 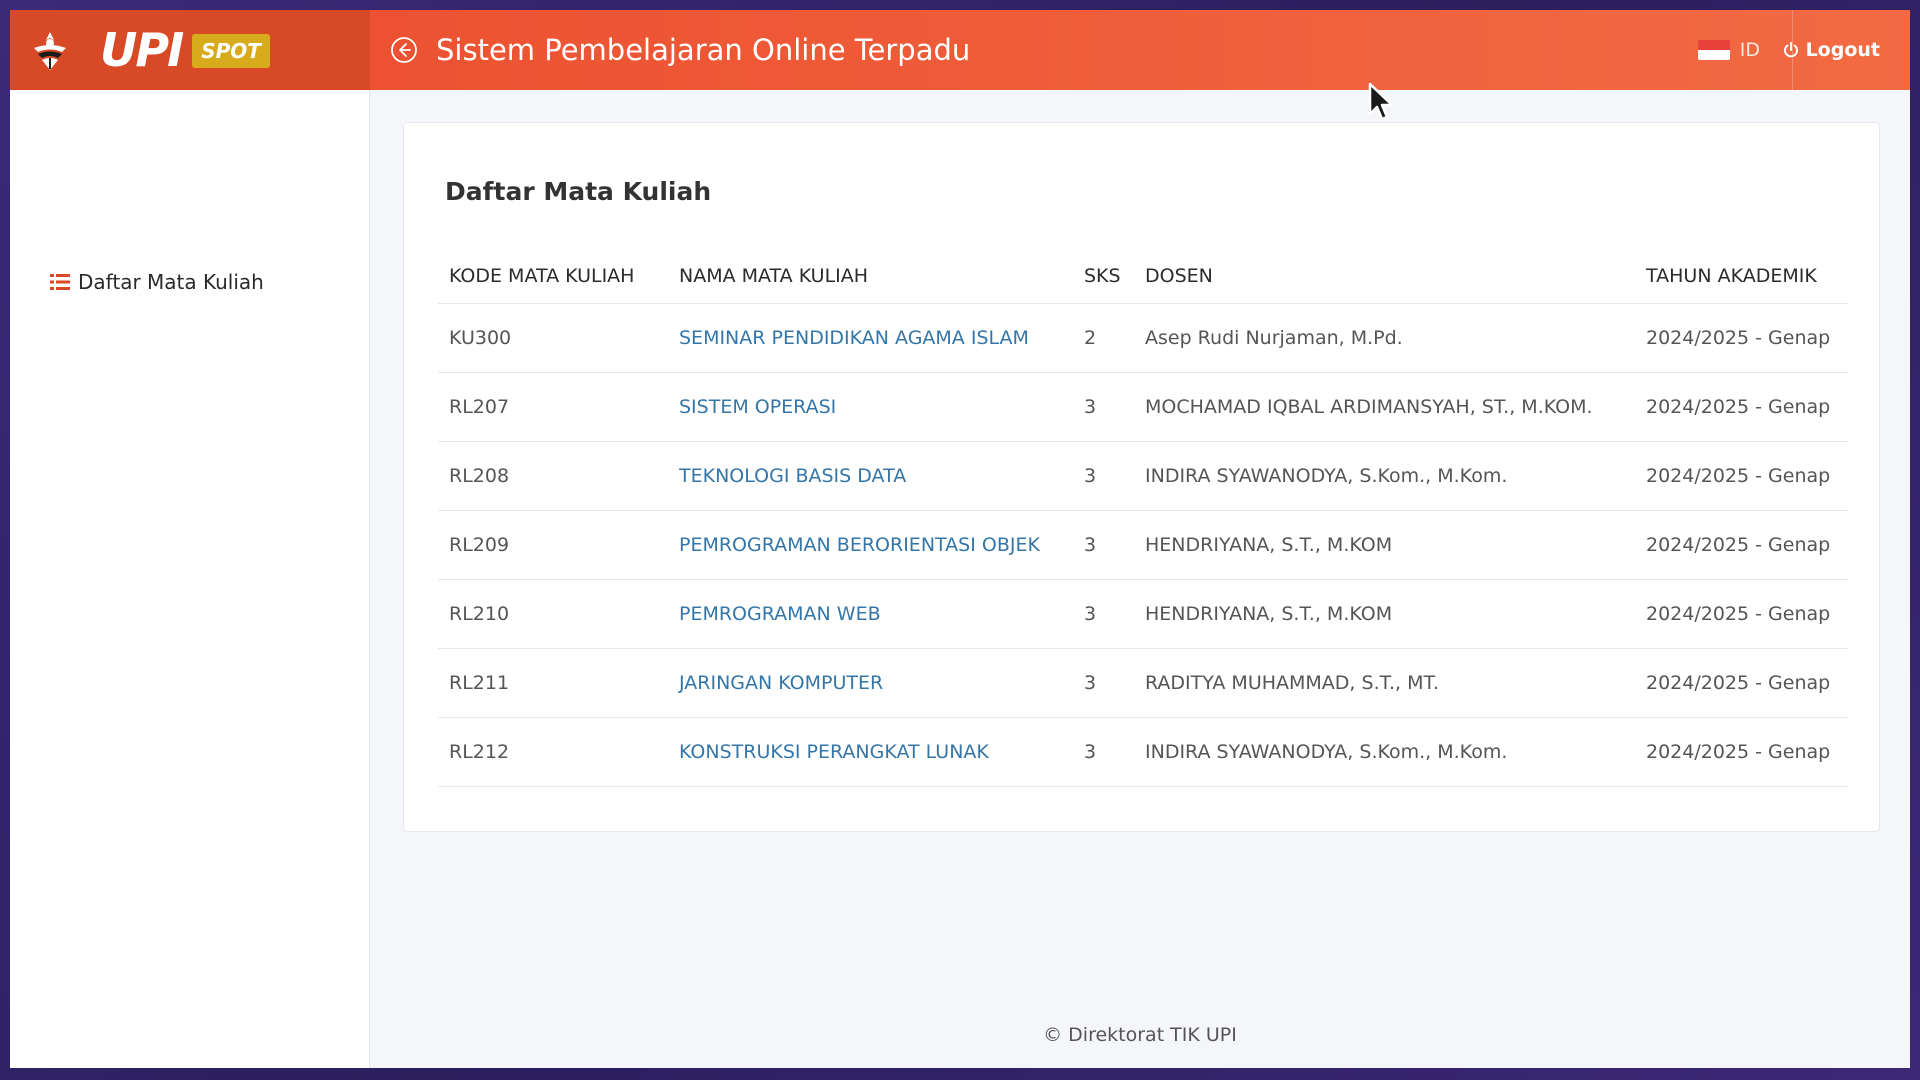 What do you see at coordinates (1103, 276) in the screenshot?
I see `column-header-sks: SKS` at bounding box center [1103, 276].